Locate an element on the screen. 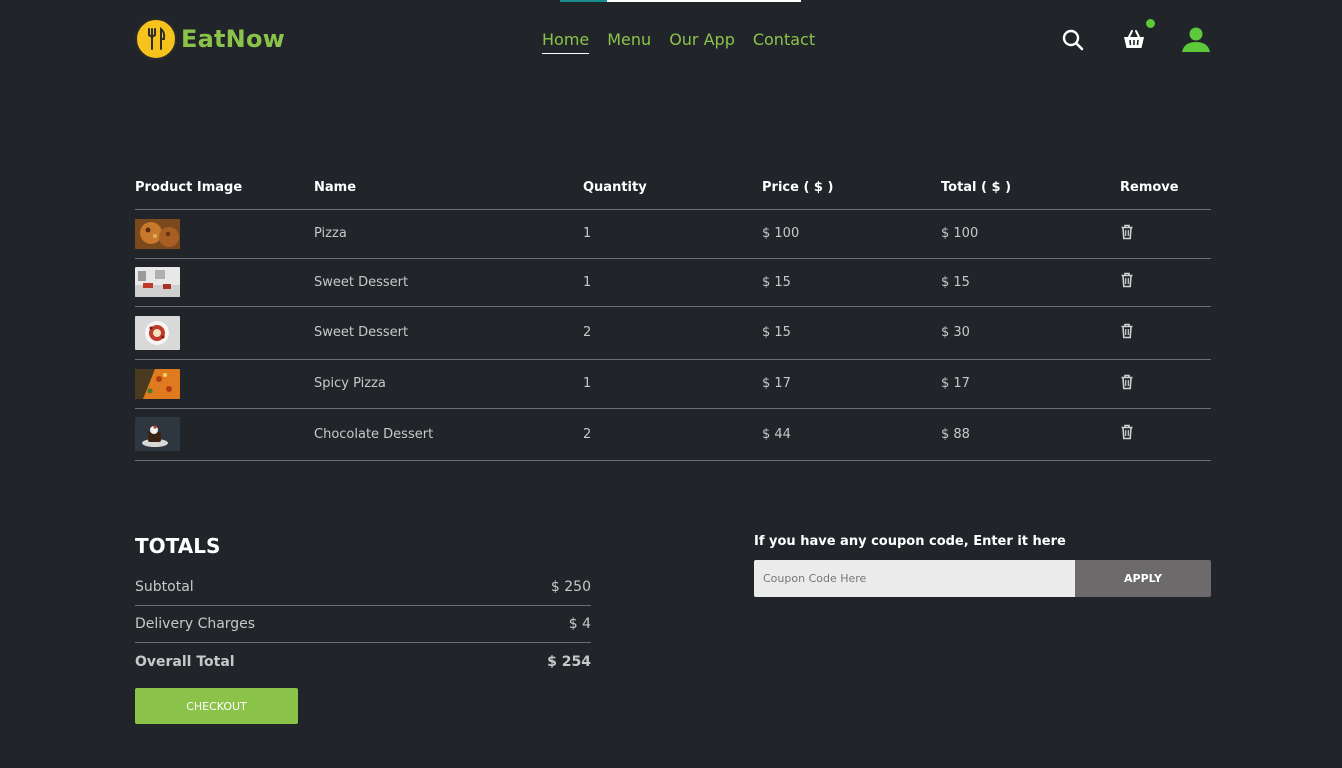  product-total: $ 100 is located at coordinates (1030, 234).